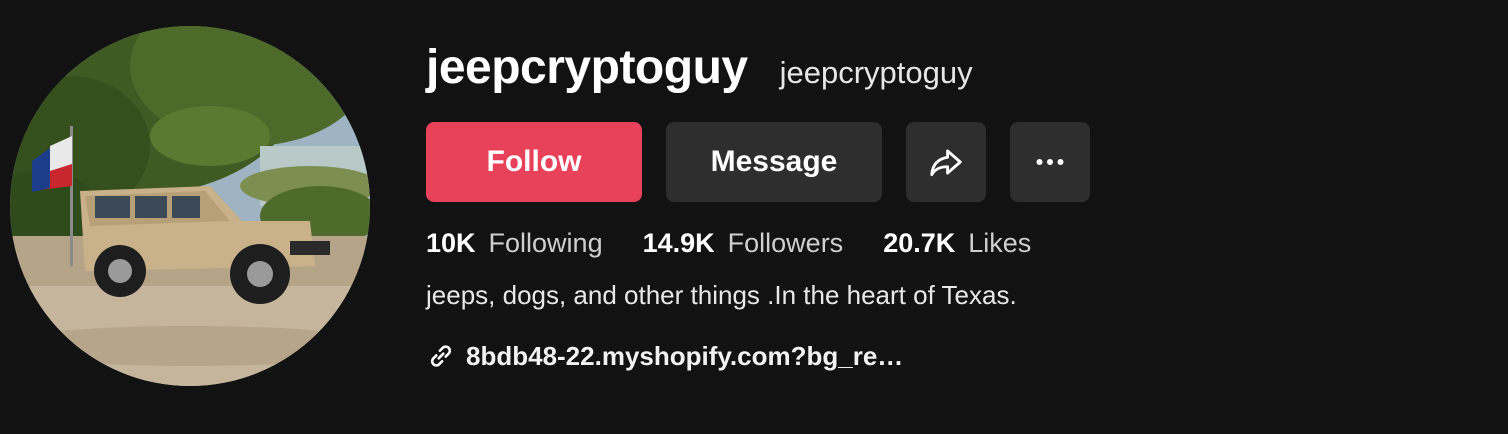 This screenshot has width=1508, height=434. What do you see at coordinates (876, 72) in the screenshot?
I see `nickname: jeepcryptoguy` at bounding box center [876, 72].